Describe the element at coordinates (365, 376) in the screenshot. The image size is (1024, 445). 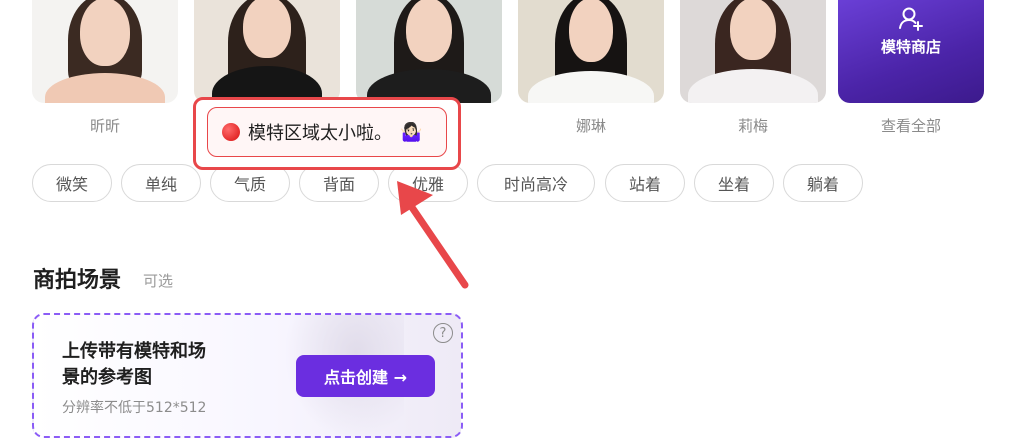
I see `create-button: 点击创建 →` at that location.